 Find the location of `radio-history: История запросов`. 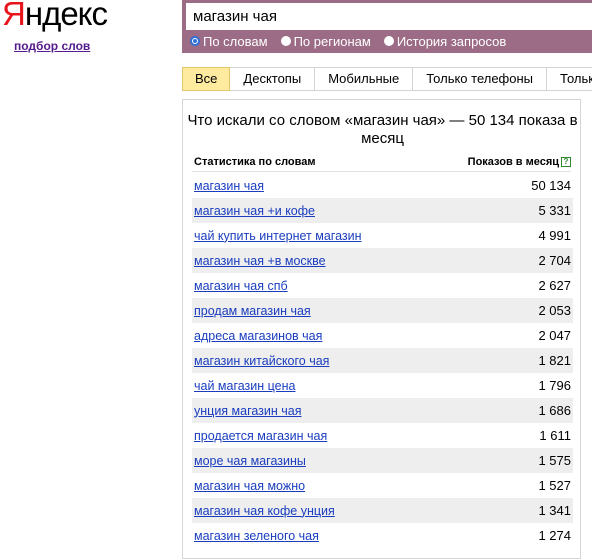

radio-history: История запросов is located at coordinates (445, 41).